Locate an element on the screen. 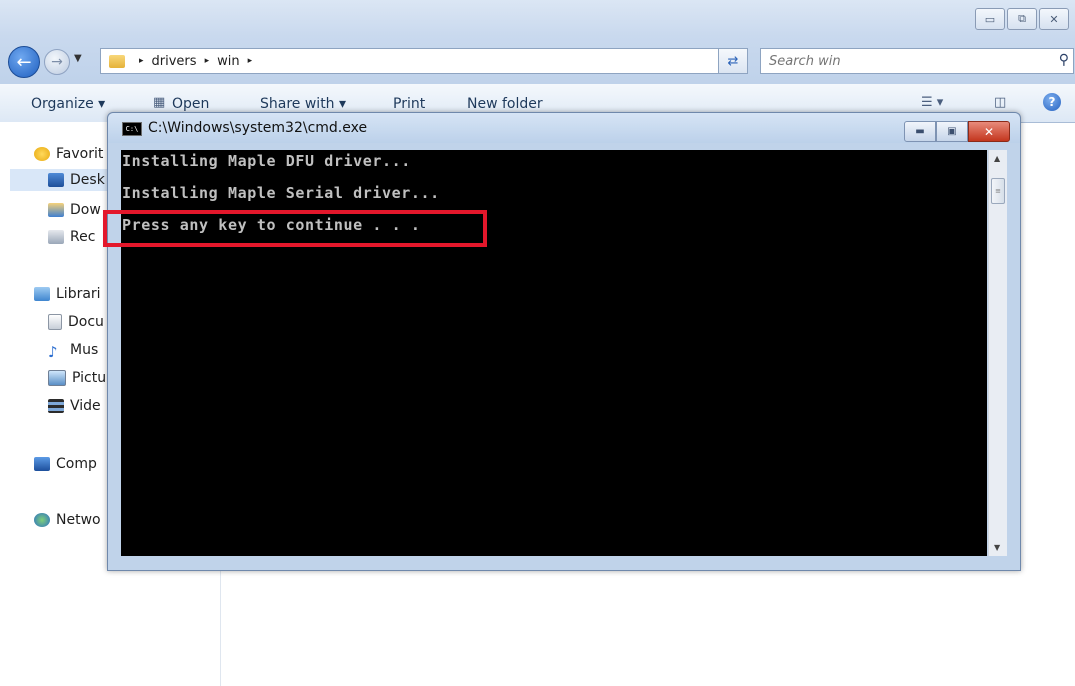 This screenshot has height=686, width=1075. nav-computer-label: Comp is located at coordinates (76, 464).